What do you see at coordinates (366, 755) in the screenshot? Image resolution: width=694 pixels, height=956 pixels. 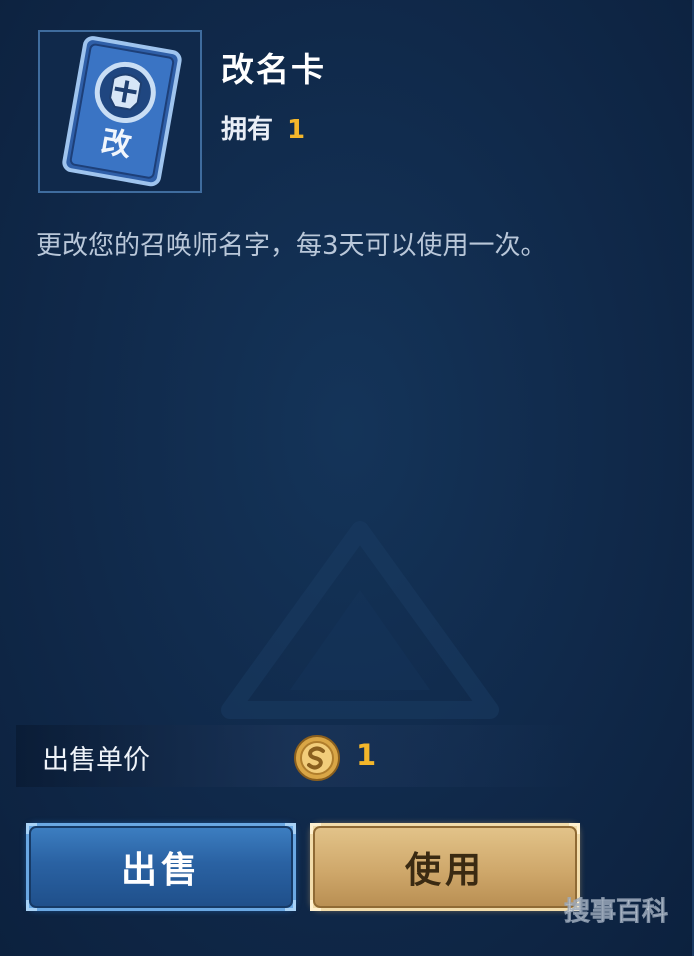 I see `sell-price-value: 1` at bounding box center [366, 755].